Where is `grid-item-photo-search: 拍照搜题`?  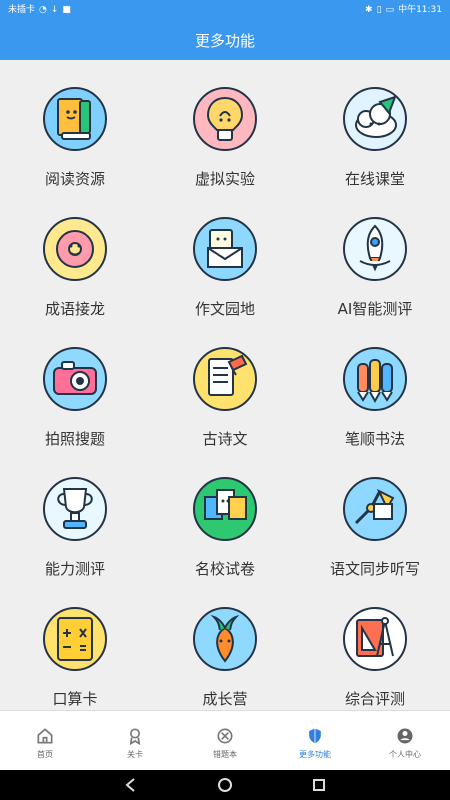 grid-item-photo-search: 拍照搜题 is located at coordinates (75, 404).